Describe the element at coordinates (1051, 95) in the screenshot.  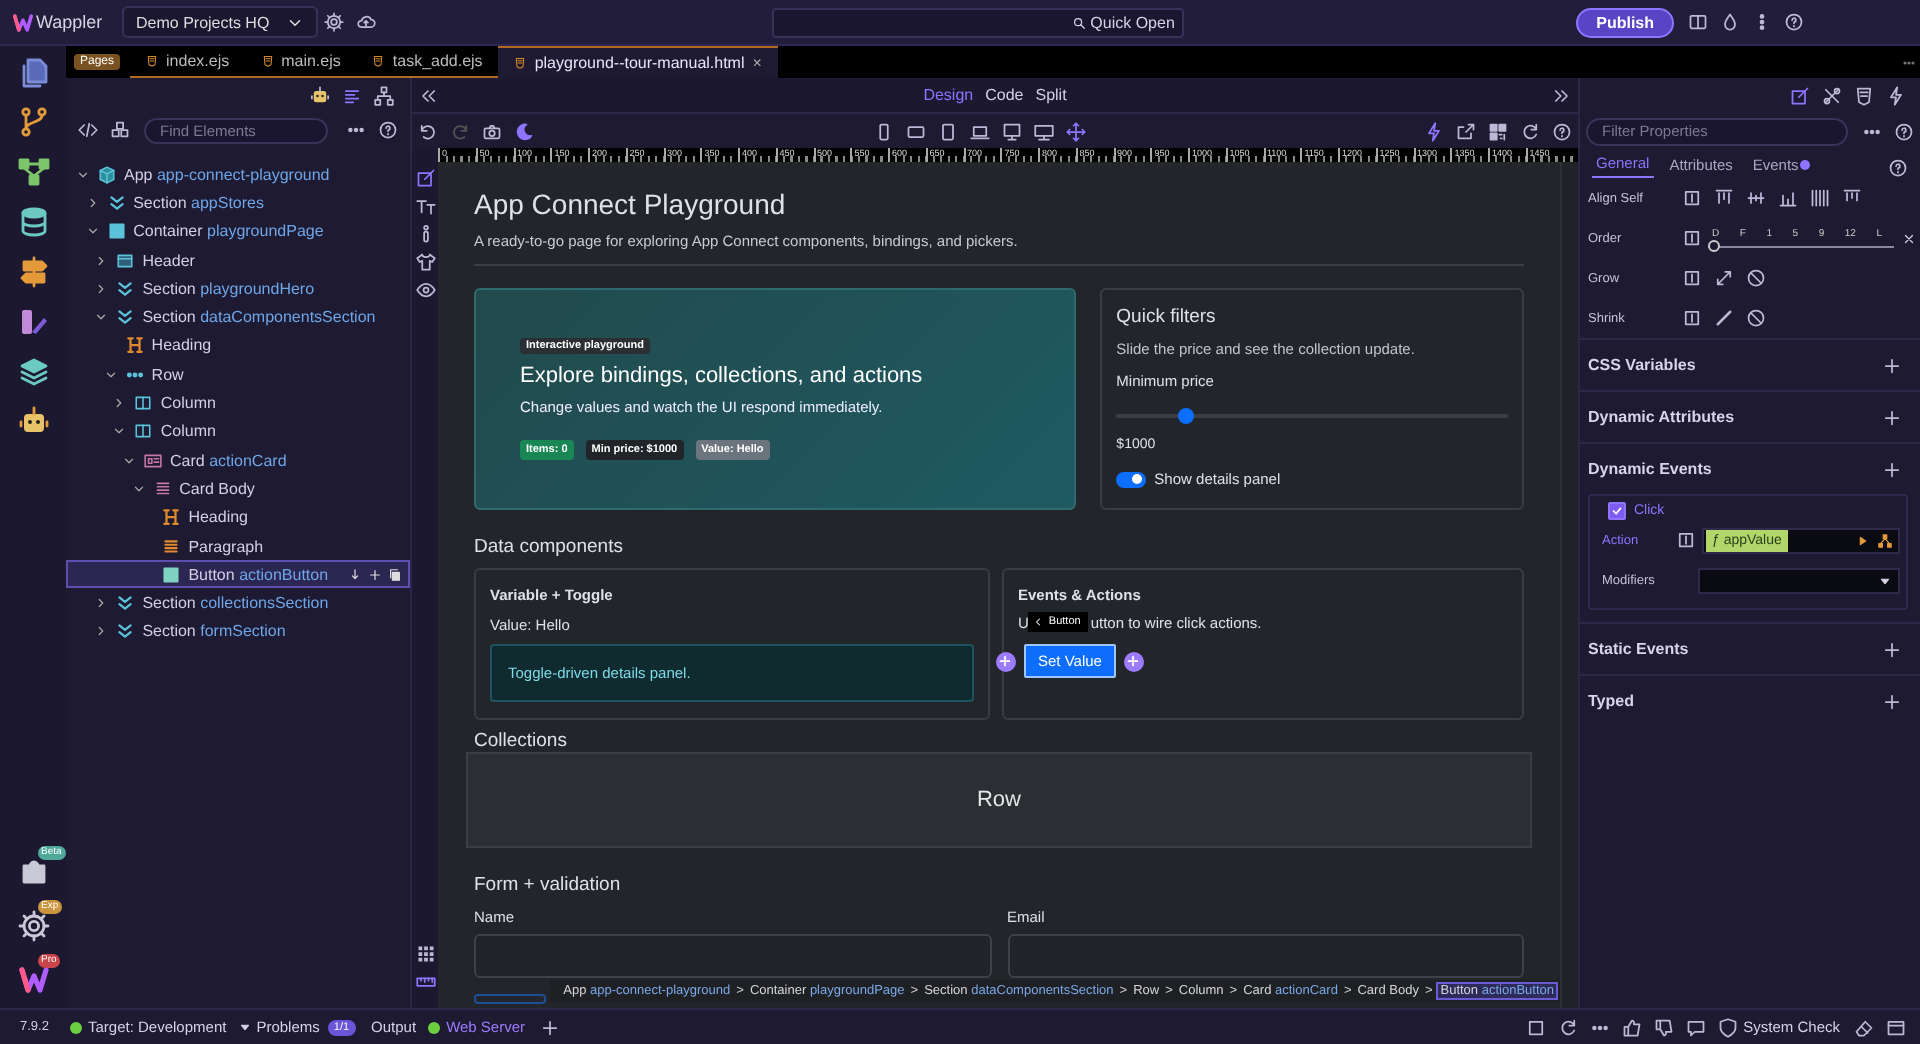
I see `view-mode-tab: Split` at that location.